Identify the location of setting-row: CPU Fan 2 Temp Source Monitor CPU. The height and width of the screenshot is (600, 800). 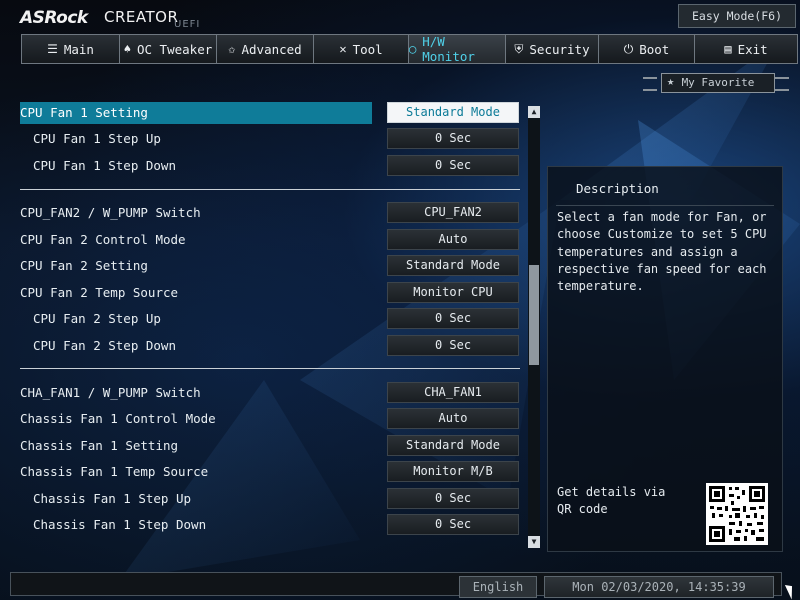
(270, 293).